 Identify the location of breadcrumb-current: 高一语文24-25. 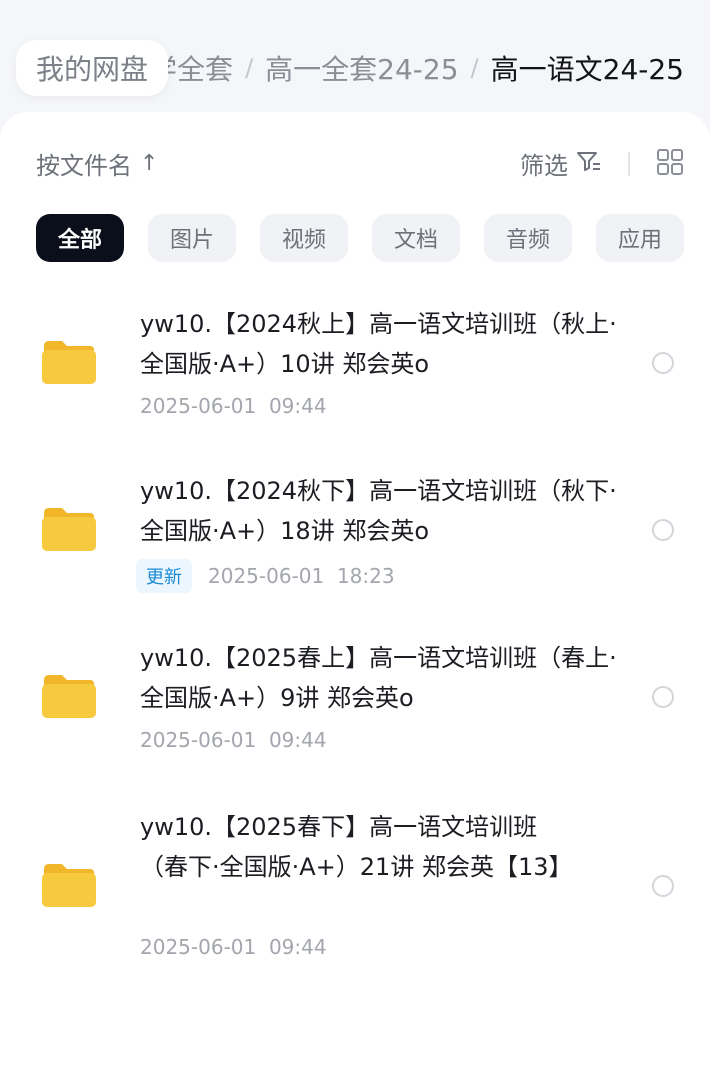
(587, 69).